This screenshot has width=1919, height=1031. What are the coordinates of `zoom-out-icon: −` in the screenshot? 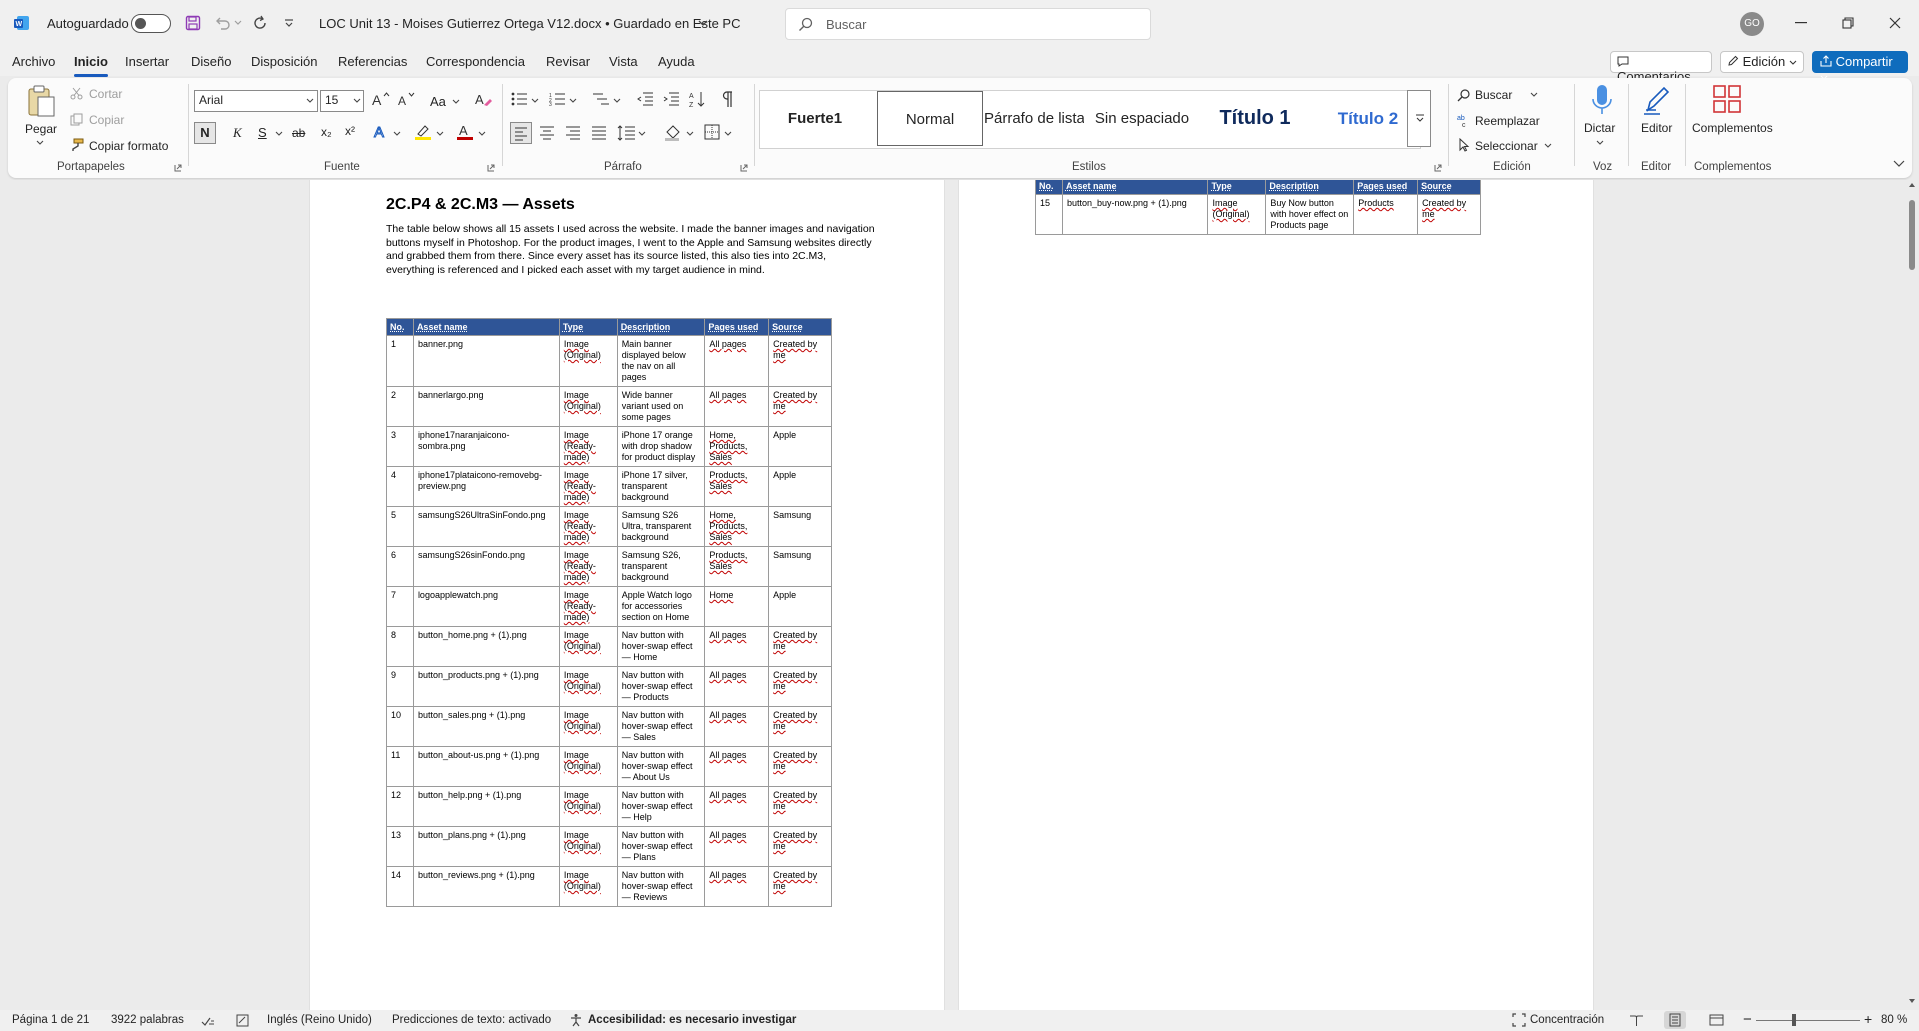 It's located at (1747, 1019).